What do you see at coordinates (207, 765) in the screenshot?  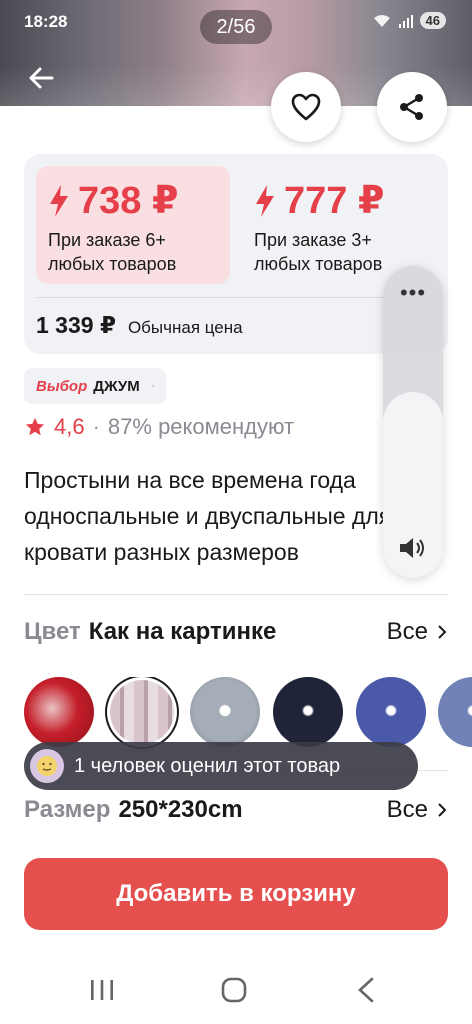 I see `toast-text: 1 человек оценил этот товар` at bounding box center [207, 765].